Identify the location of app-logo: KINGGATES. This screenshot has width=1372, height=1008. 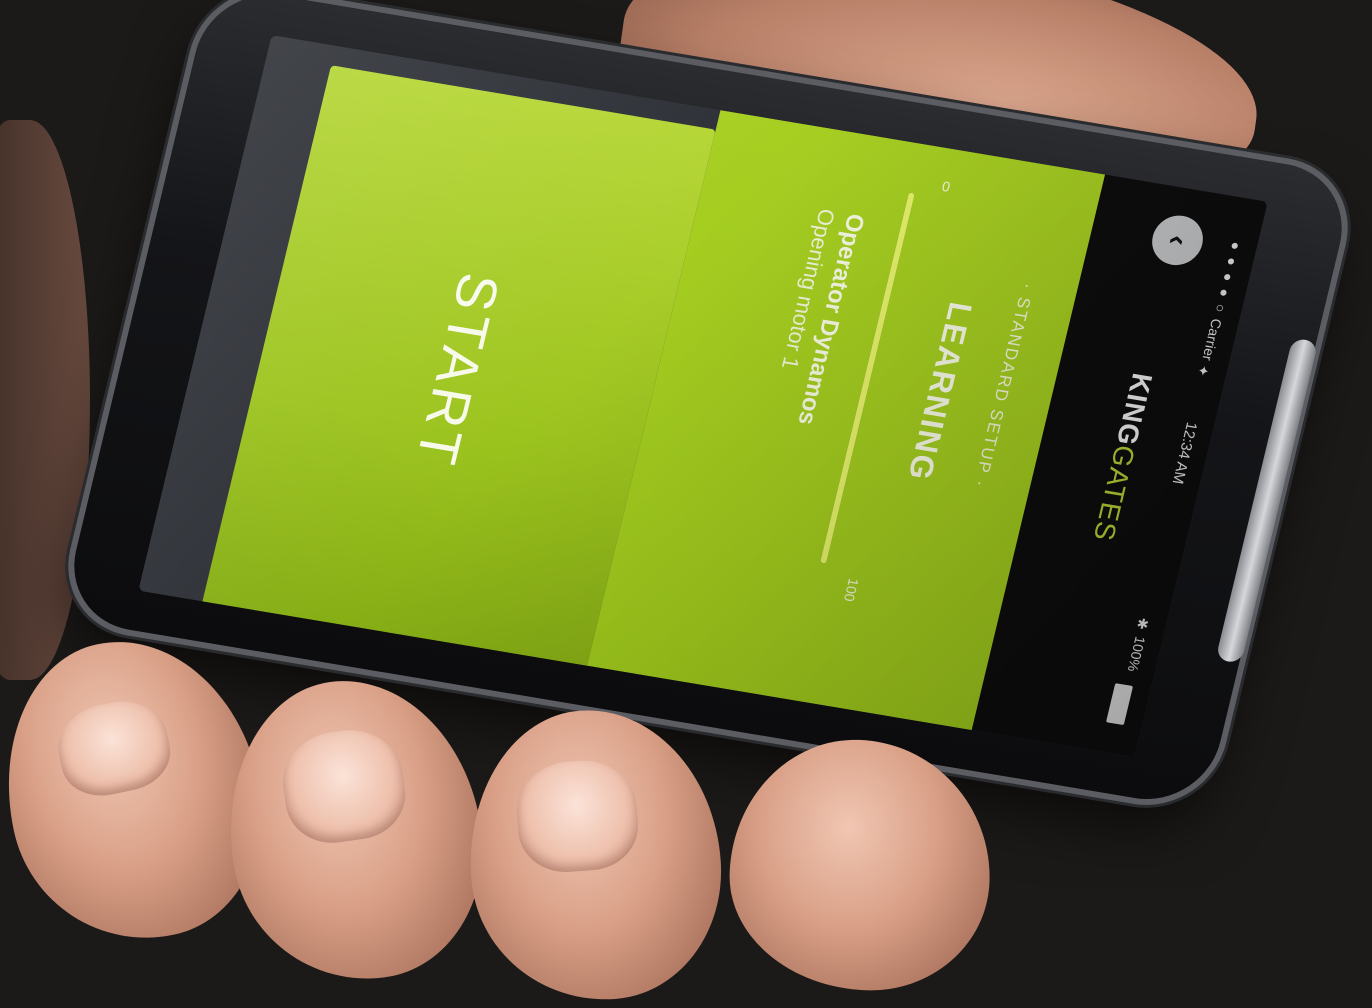
(1123, 457).